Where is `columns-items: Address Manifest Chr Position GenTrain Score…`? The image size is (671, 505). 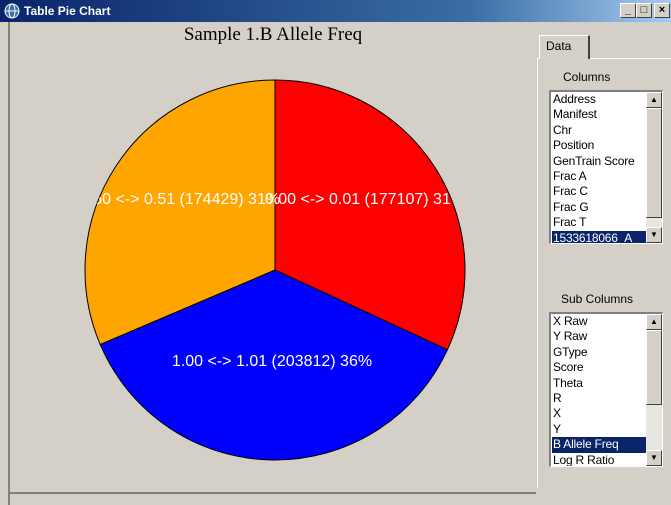 columns-items: Address Manifest Chr Position GenTrain Score… is located at coordinates (600, 167).